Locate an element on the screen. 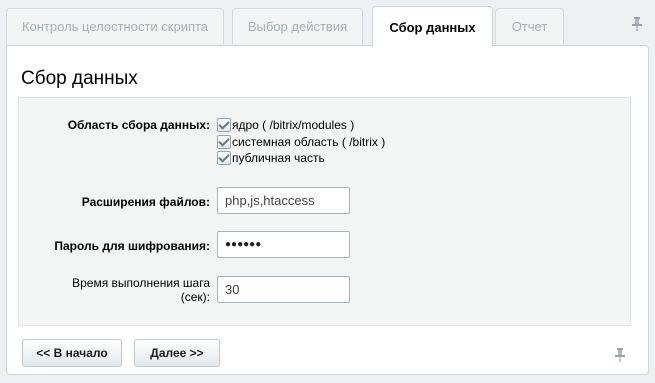  password-input: ●●●●●● is located at coordinates (283, 244).